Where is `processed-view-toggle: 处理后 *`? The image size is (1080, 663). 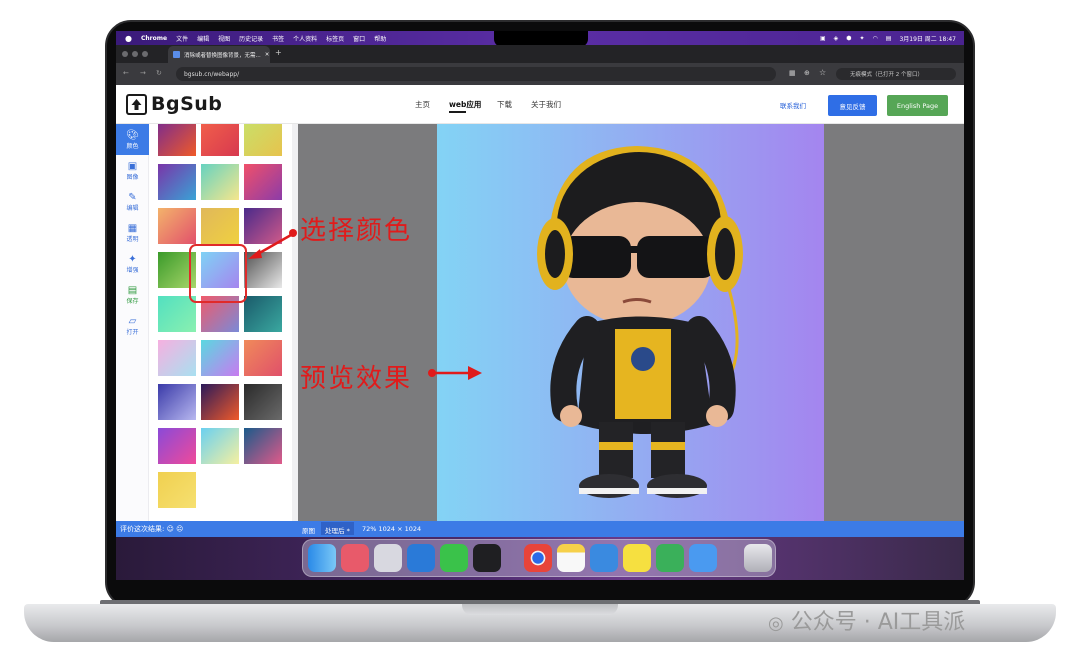
processed-view-toggle: 处理后 * is located at coordinates (337, 528).